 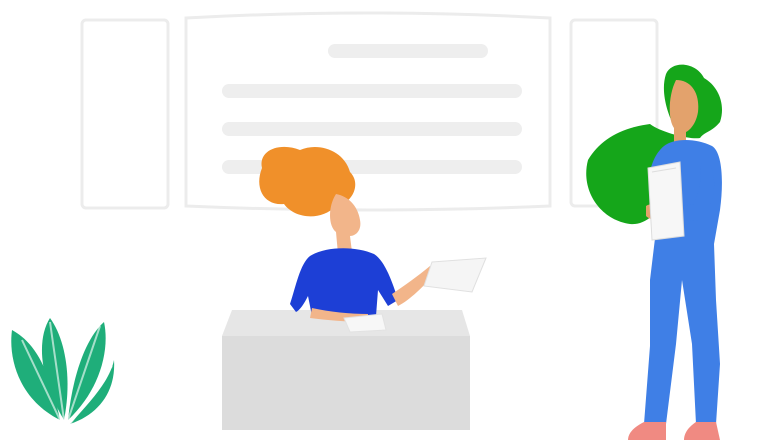 I want to click on folder-icon, so click(x=666, y=201).